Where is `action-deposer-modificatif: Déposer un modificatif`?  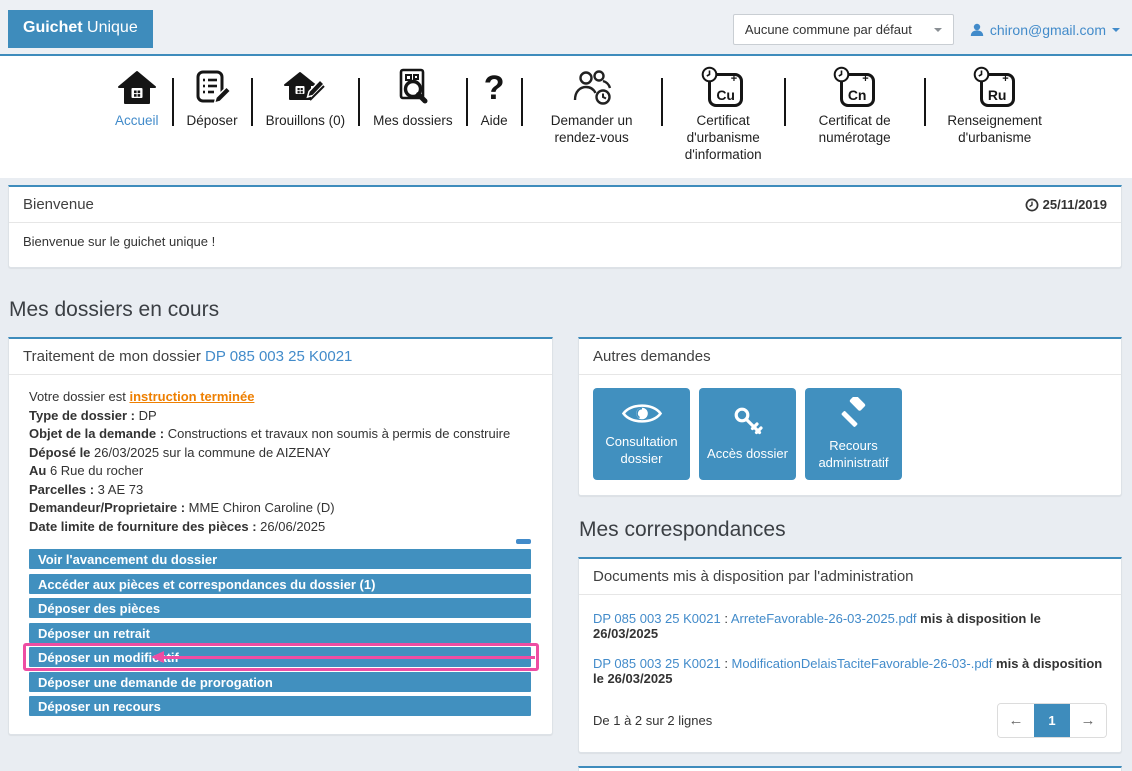 action-deposer-modificatif: Déposer un modificatif is located at coordinates (280, 657).